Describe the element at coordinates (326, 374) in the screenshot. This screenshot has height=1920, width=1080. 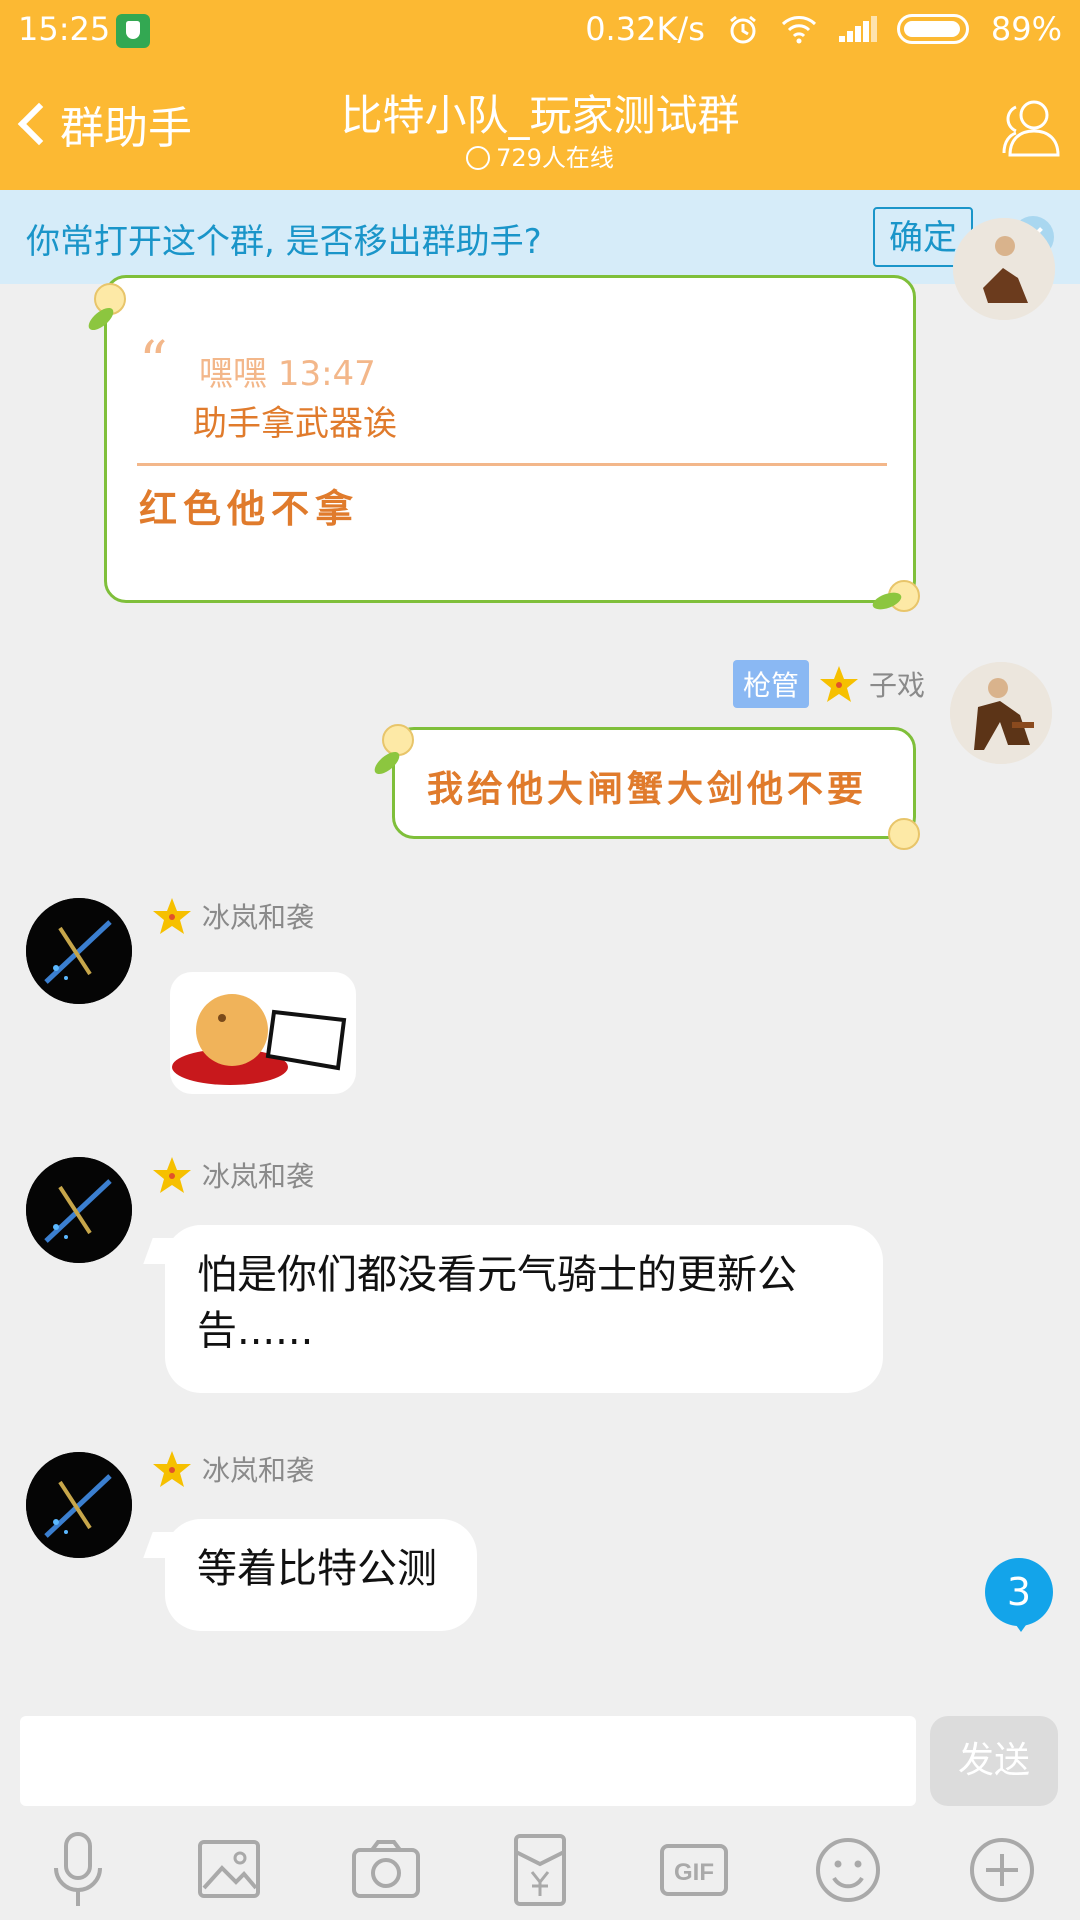
I see `quote-time: 13:47` at that location.